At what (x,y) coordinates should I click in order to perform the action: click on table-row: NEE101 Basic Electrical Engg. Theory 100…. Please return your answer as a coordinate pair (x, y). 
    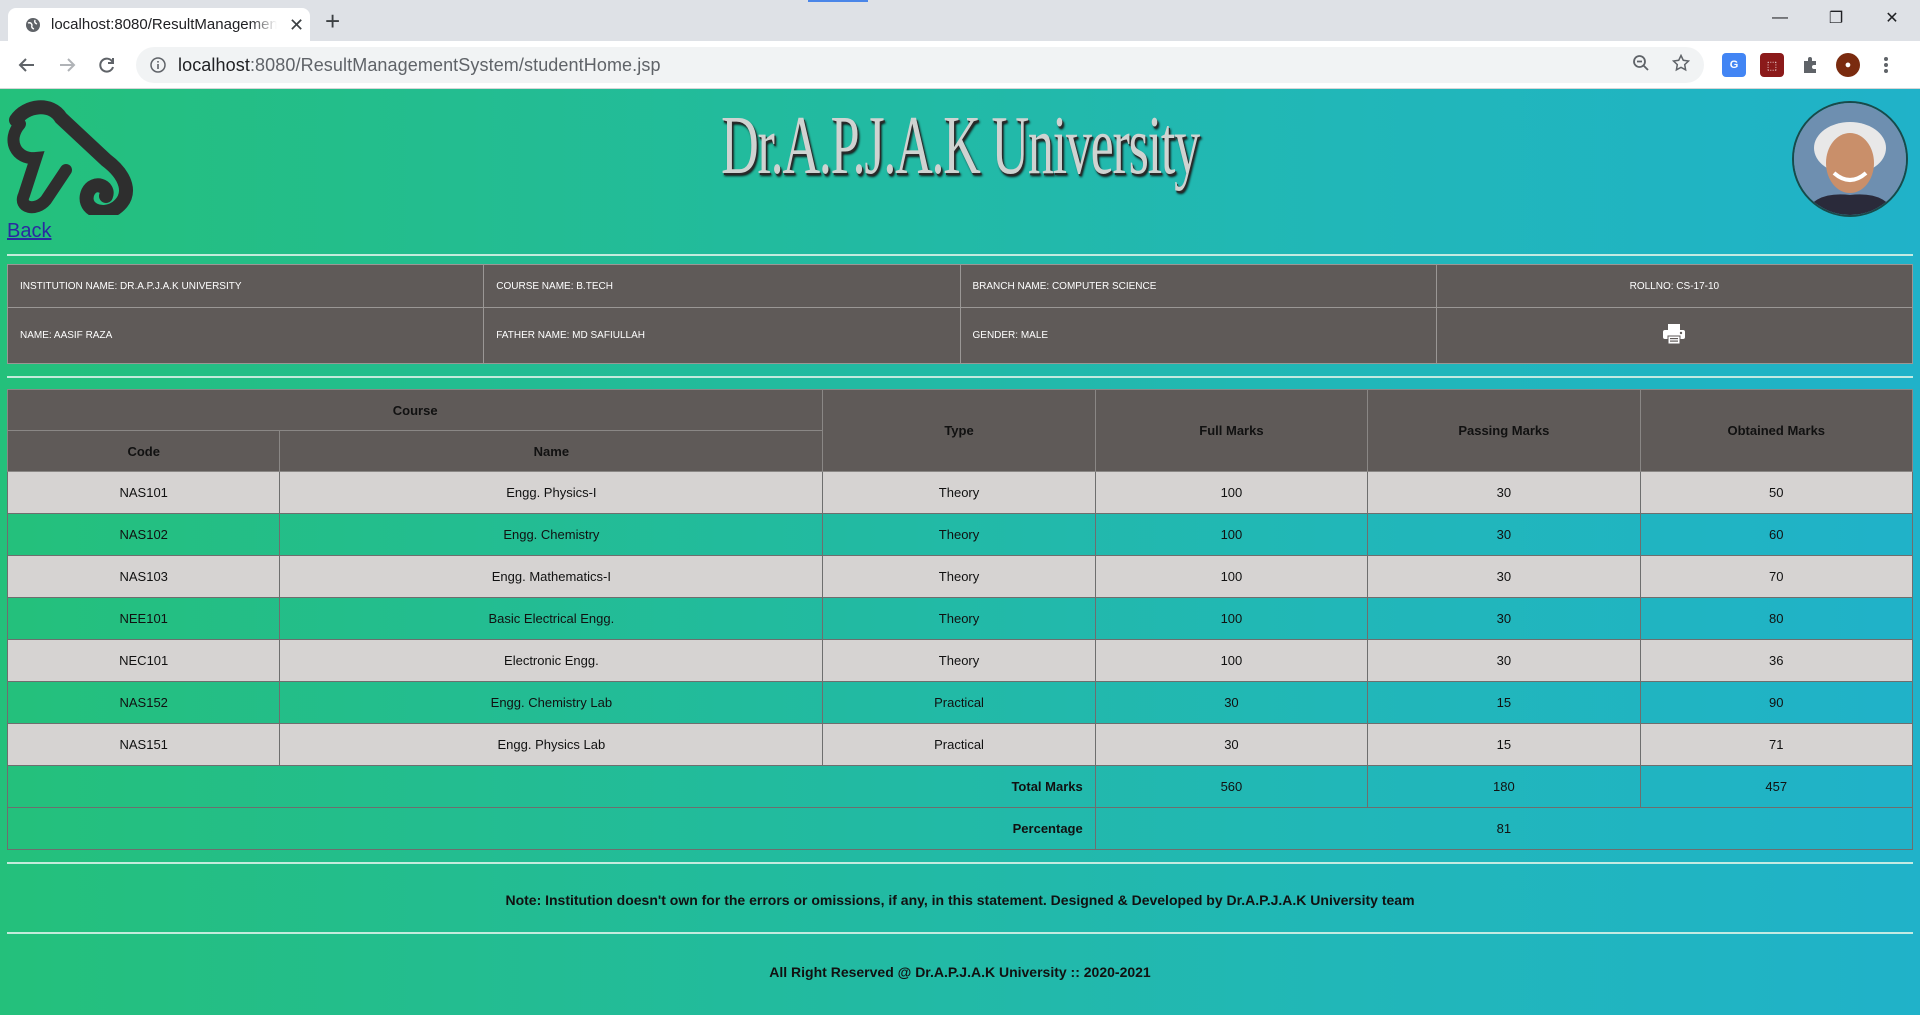
    Looking at the image, I should click on (960, 618).